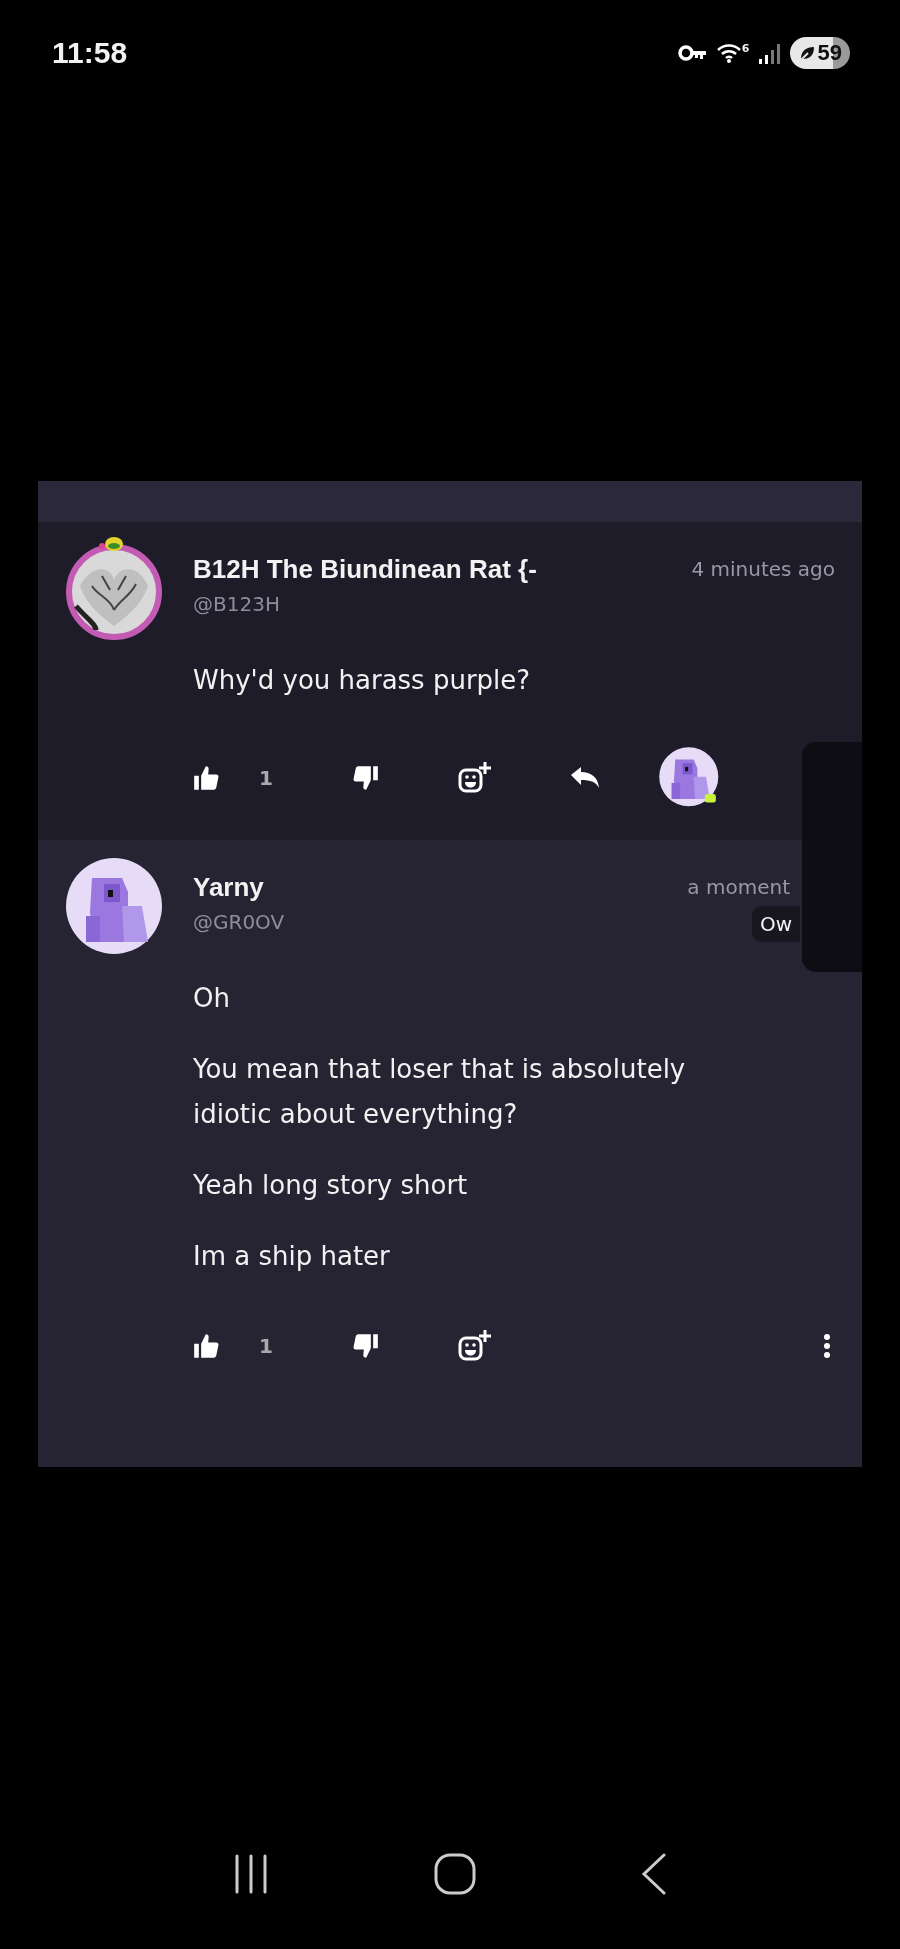 The height and width of the screenshot is (1949, 900). Describe the element at coordinates (728, 52) in the screenshot. I see `wifi-icon` at that location.